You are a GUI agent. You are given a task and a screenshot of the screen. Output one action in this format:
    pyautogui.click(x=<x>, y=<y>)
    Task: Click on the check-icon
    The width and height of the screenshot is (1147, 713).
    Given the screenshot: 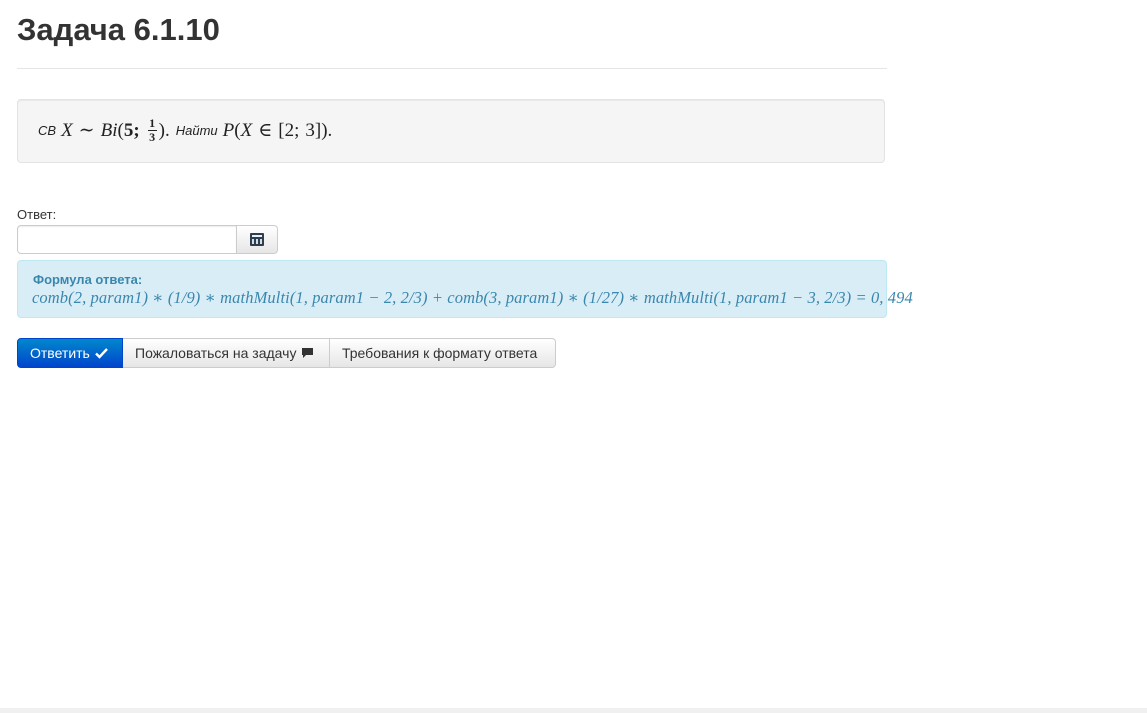 What is the action you would take?
    pyautogui.click(x=101, y=353)
    